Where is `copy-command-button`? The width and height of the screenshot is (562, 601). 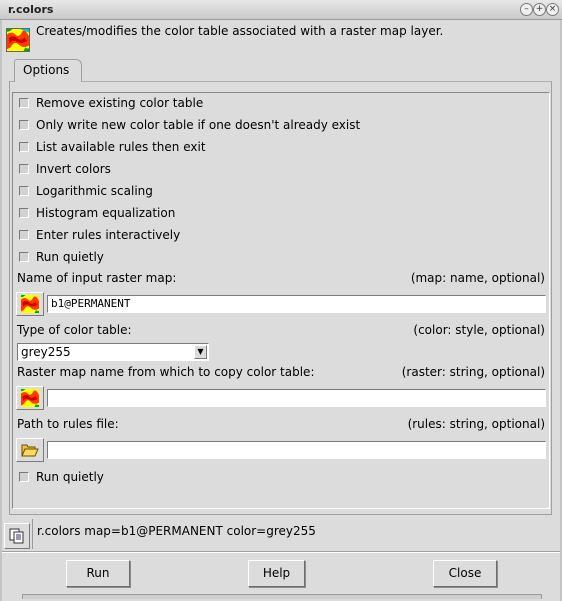 copy-command-button is located at coordinates (17, 536).